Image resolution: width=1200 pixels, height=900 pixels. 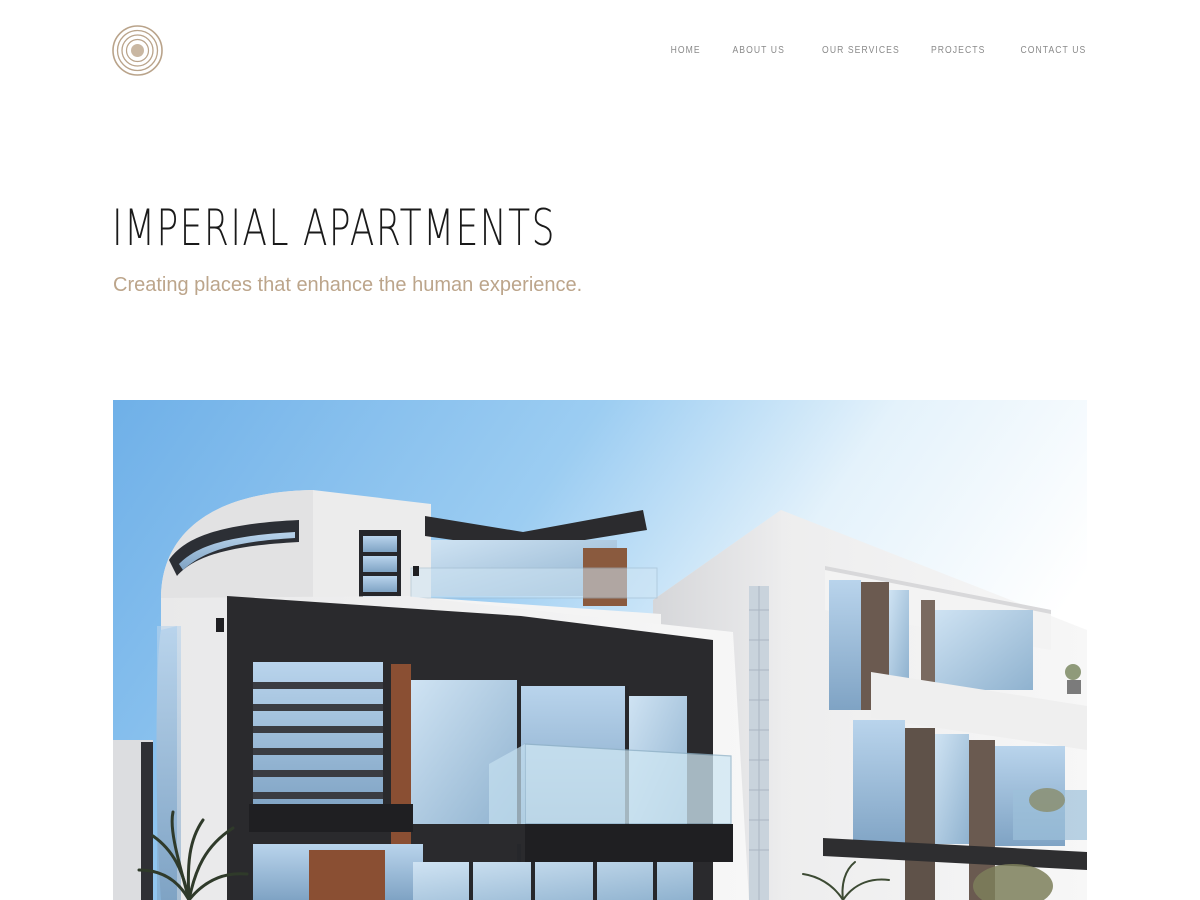 What do you see at coordinates (686, 50) in the screenshot?
I see `nav-home-link: HOME` at bounding box center [686, 50].